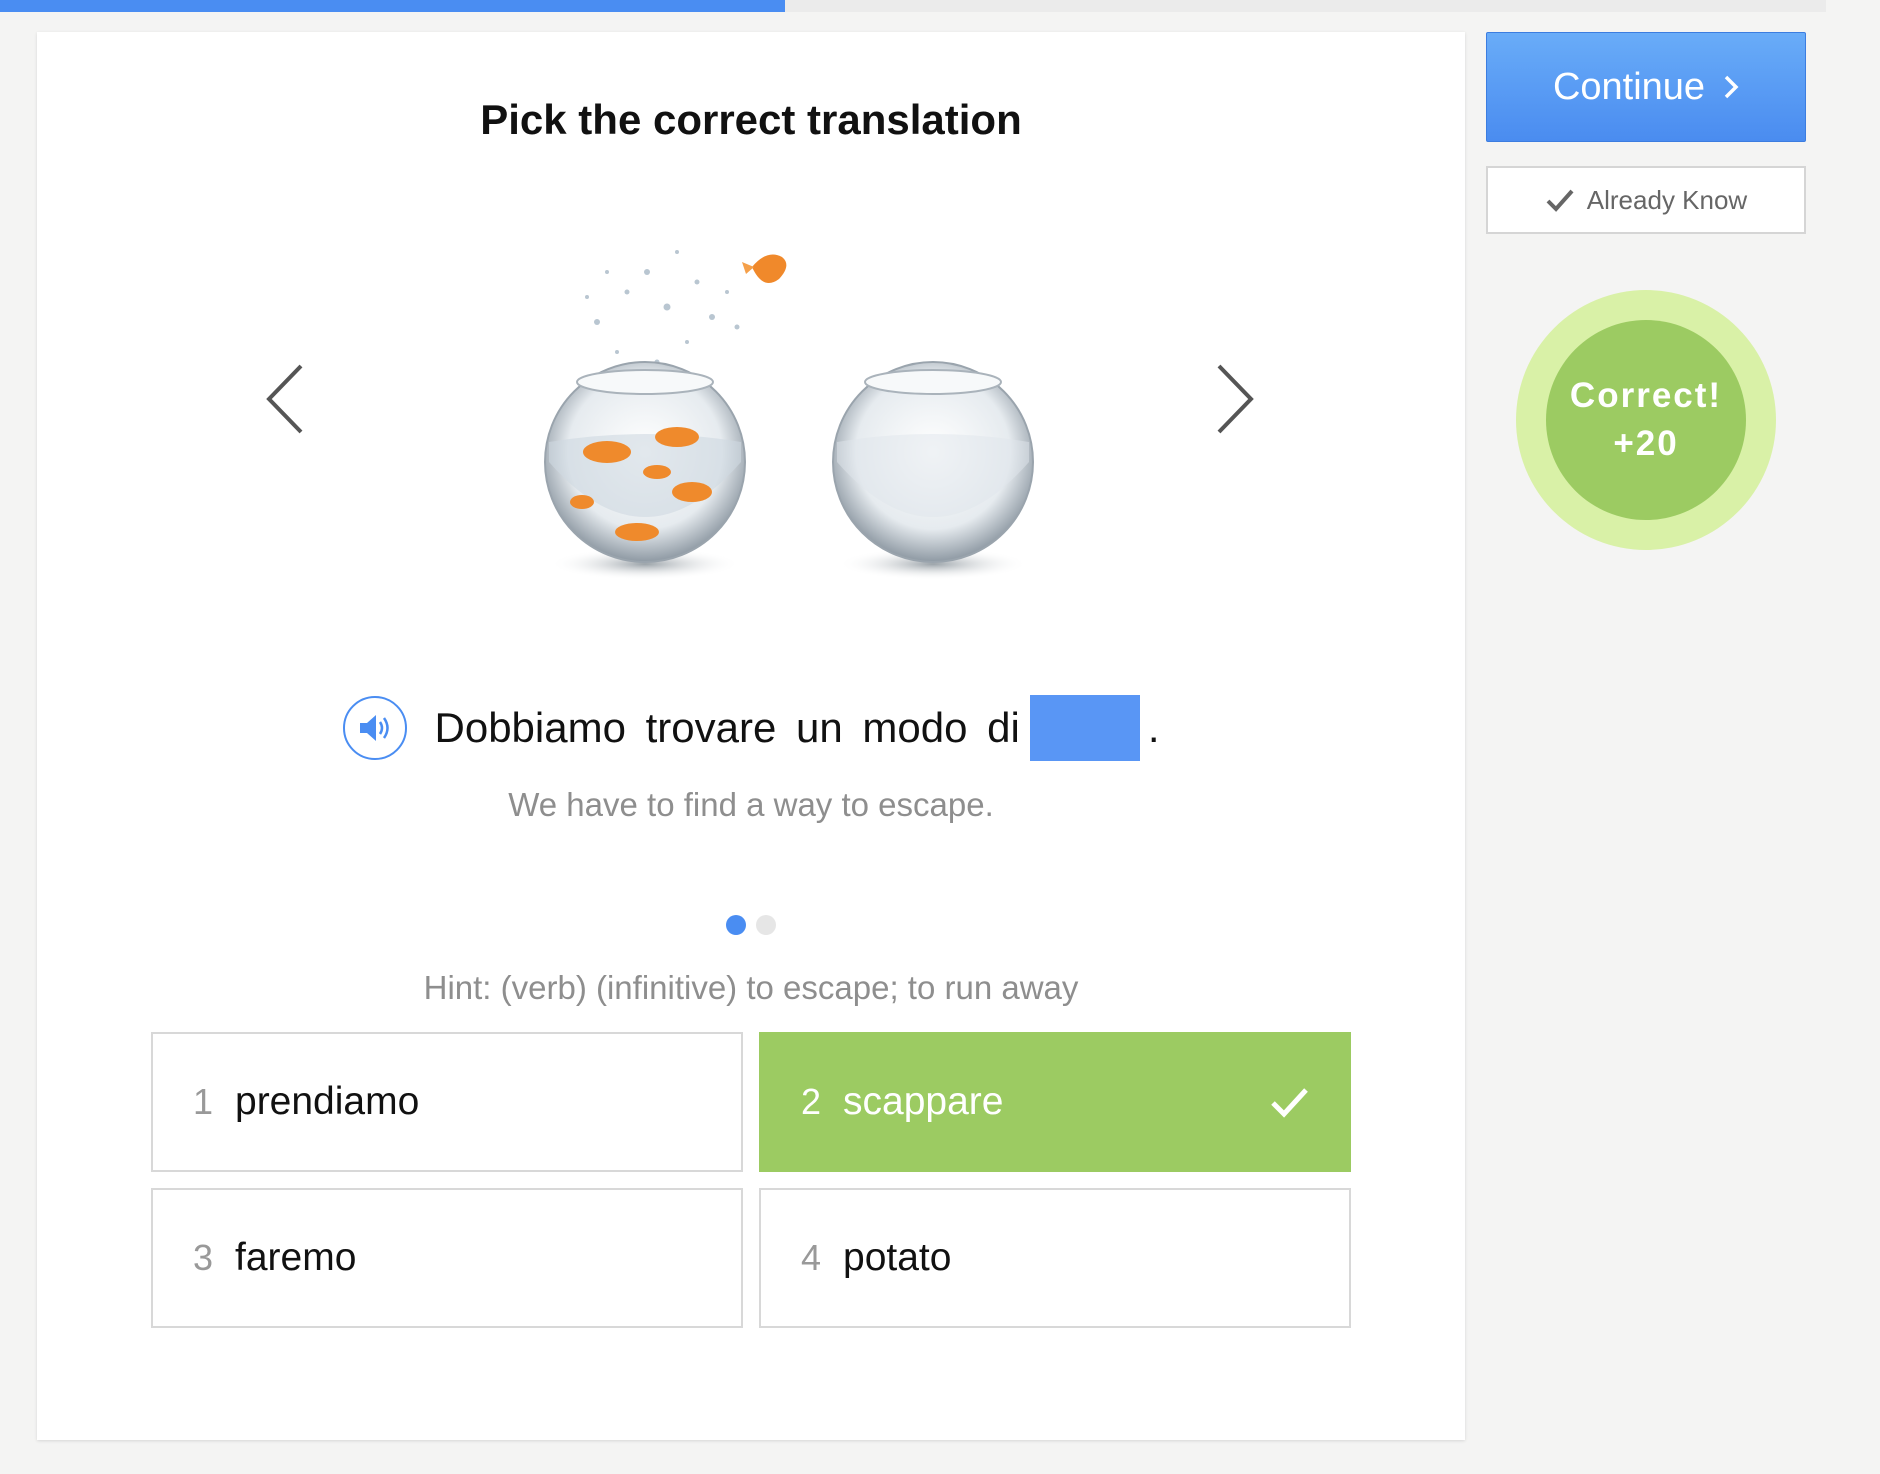  Describe the element at coordinates (777, 412) in the screenshot. I see `goldfish-bowls-illustration` at that location.